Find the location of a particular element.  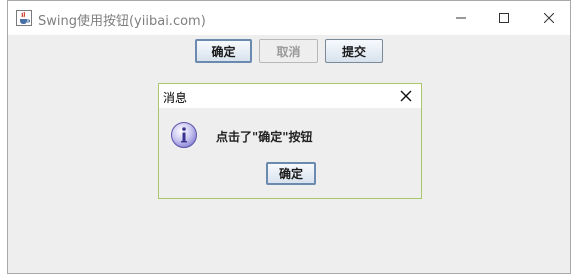

java-cup-icon is located at coordinates (24, 18).